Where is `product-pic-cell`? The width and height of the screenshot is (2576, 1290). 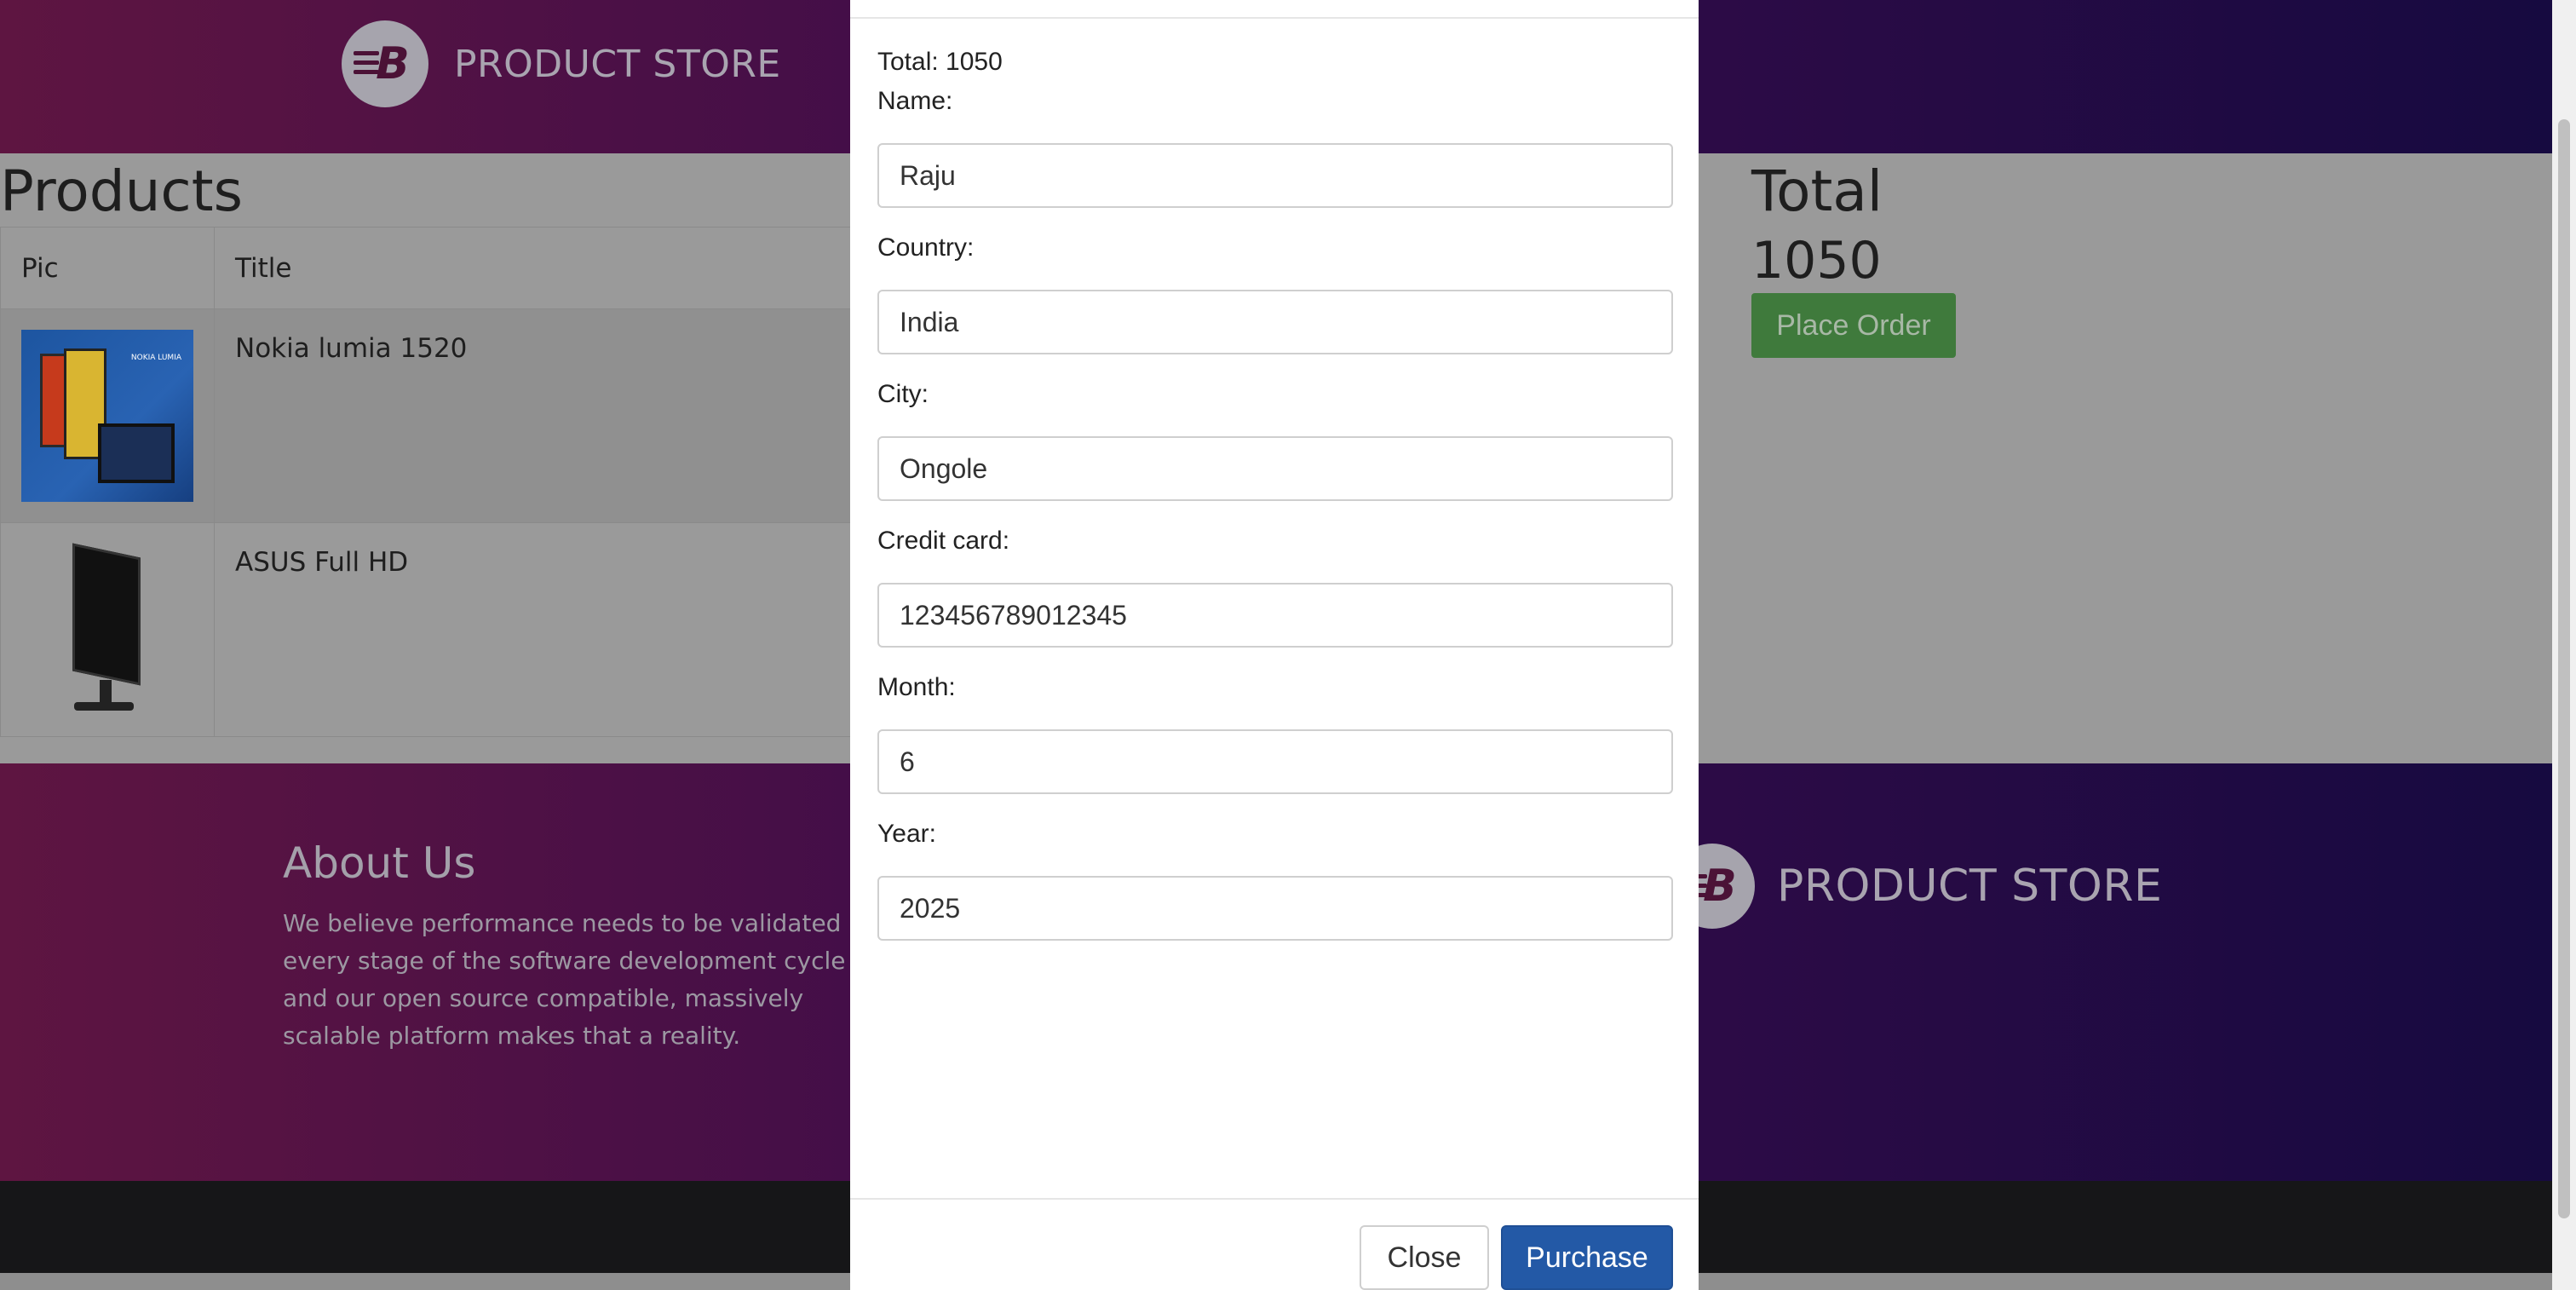 product-pic-cell is located at coordinates (108, 629).